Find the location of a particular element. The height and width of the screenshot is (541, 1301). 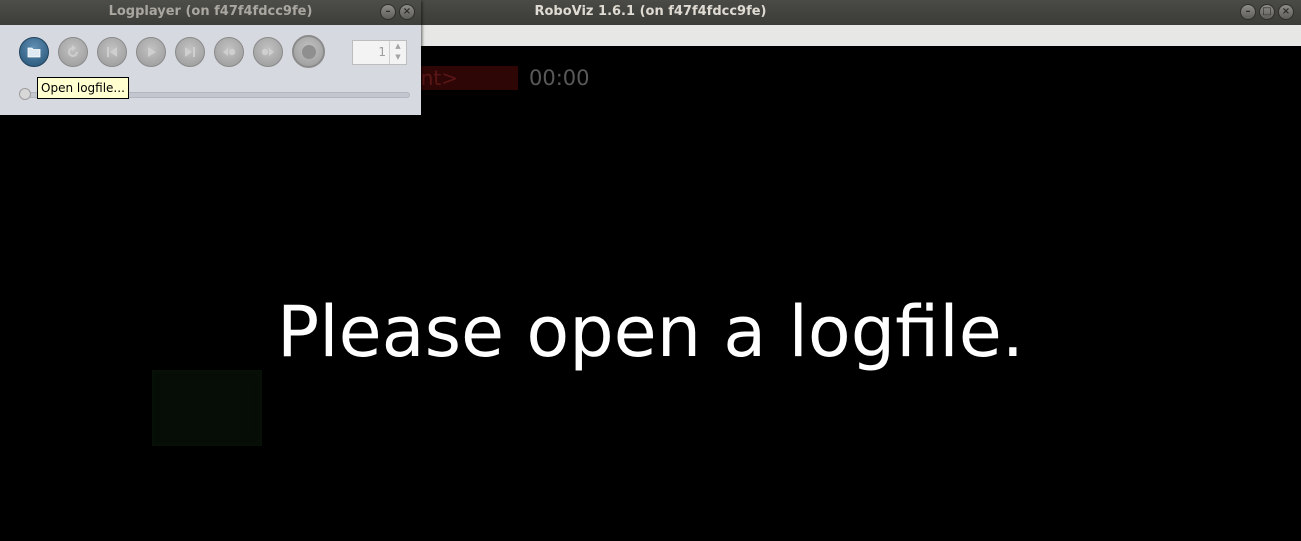

seek-slider-knob is located at coordinates (25, 94).